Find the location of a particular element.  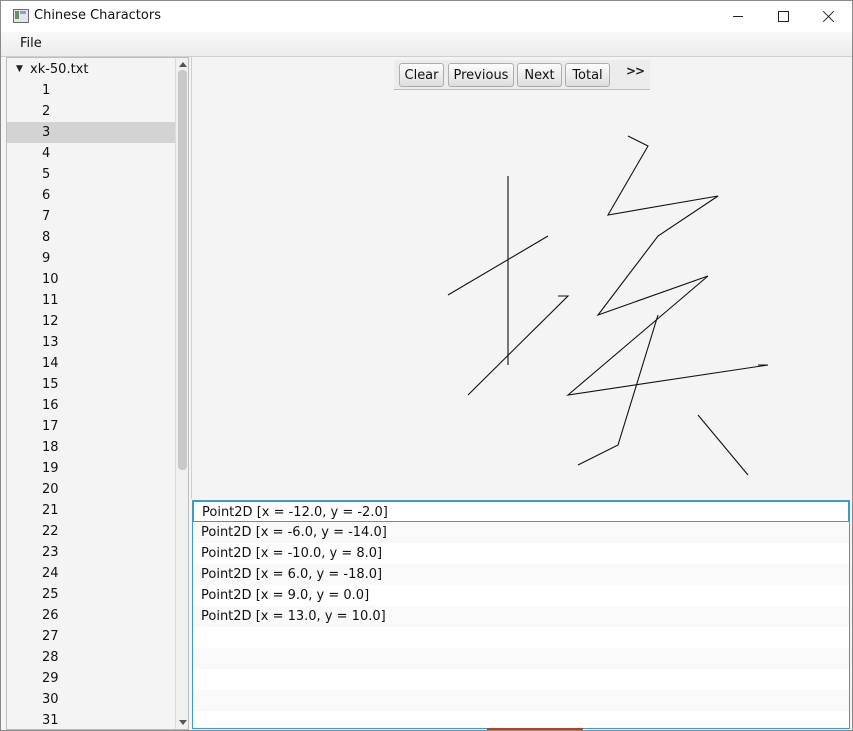

tree-item: 11 is located at coordinates (91, 300).